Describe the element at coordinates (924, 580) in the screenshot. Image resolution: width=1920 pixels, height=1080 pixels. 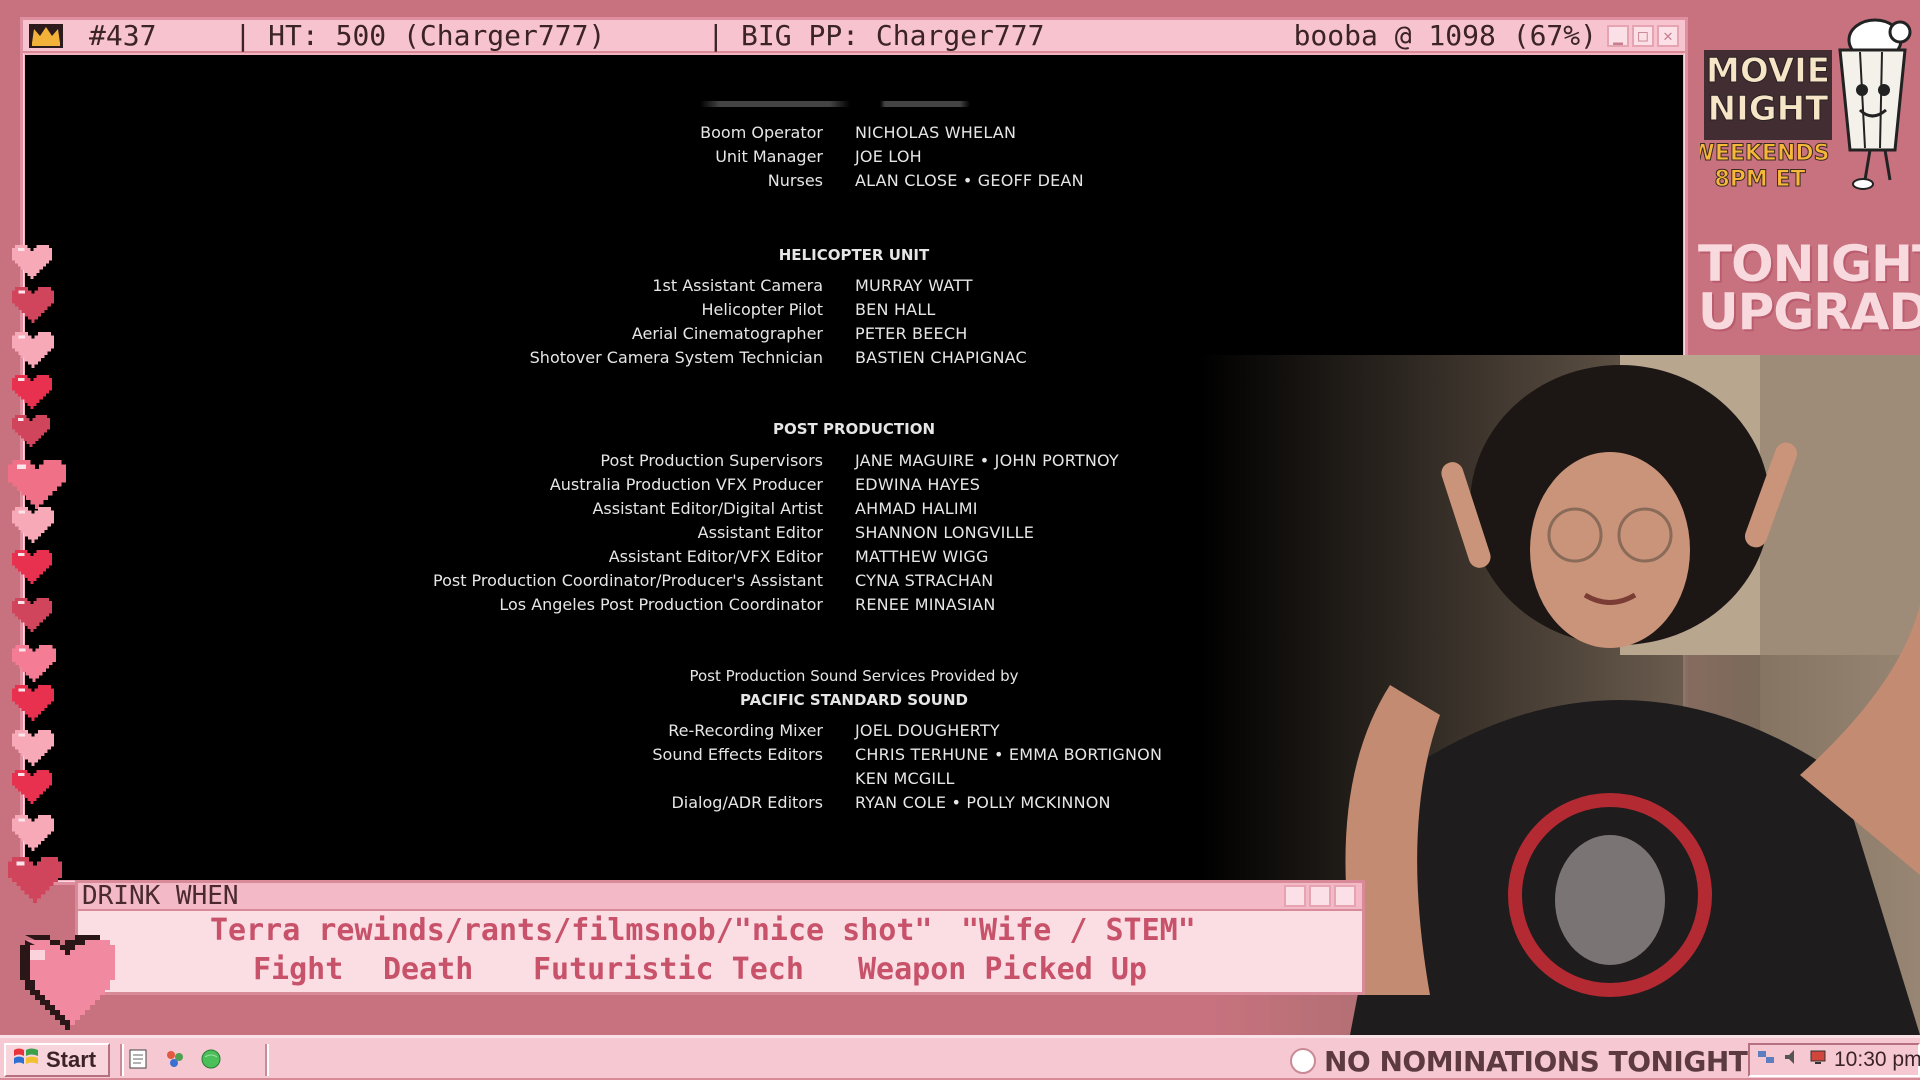
I see `credit-name: CYNA STRACHAN` at that location.